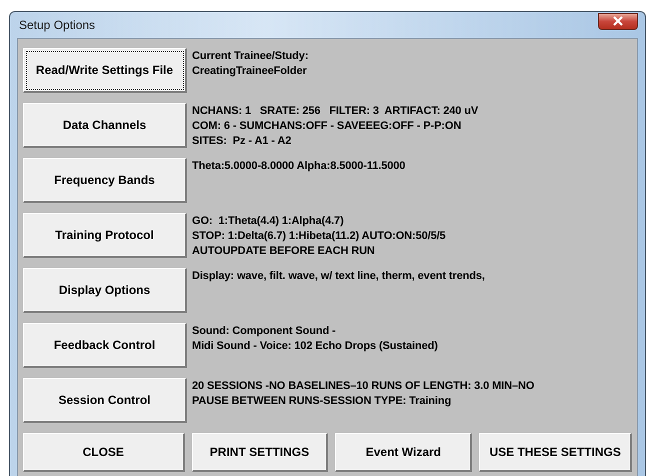  What do you see at coordinates (403, 452) in the screenshot?
I see `dialog-button: Event Wizard` at bounding box center [403, 452].